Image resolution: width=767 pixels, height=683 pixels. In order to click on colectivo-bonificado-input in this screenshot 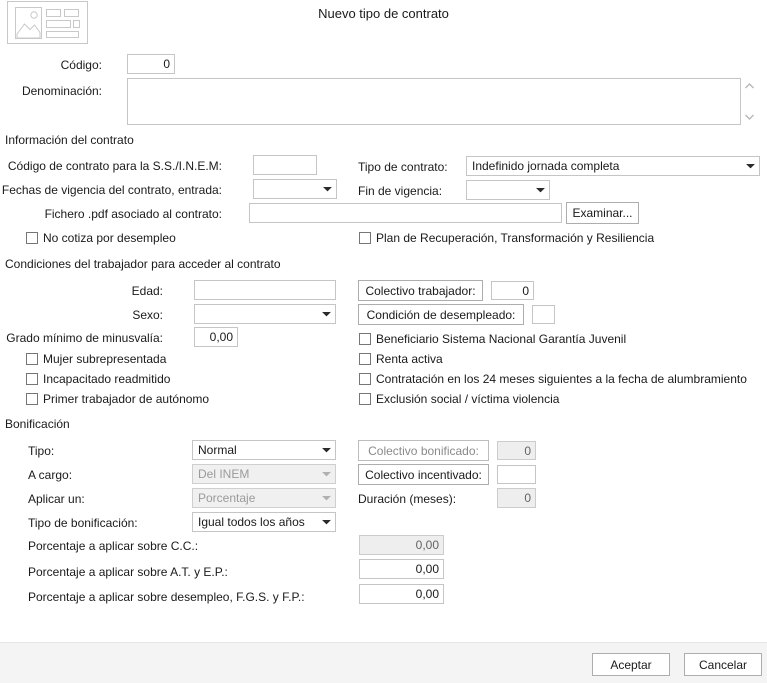, I will do `click(516, 450)`.